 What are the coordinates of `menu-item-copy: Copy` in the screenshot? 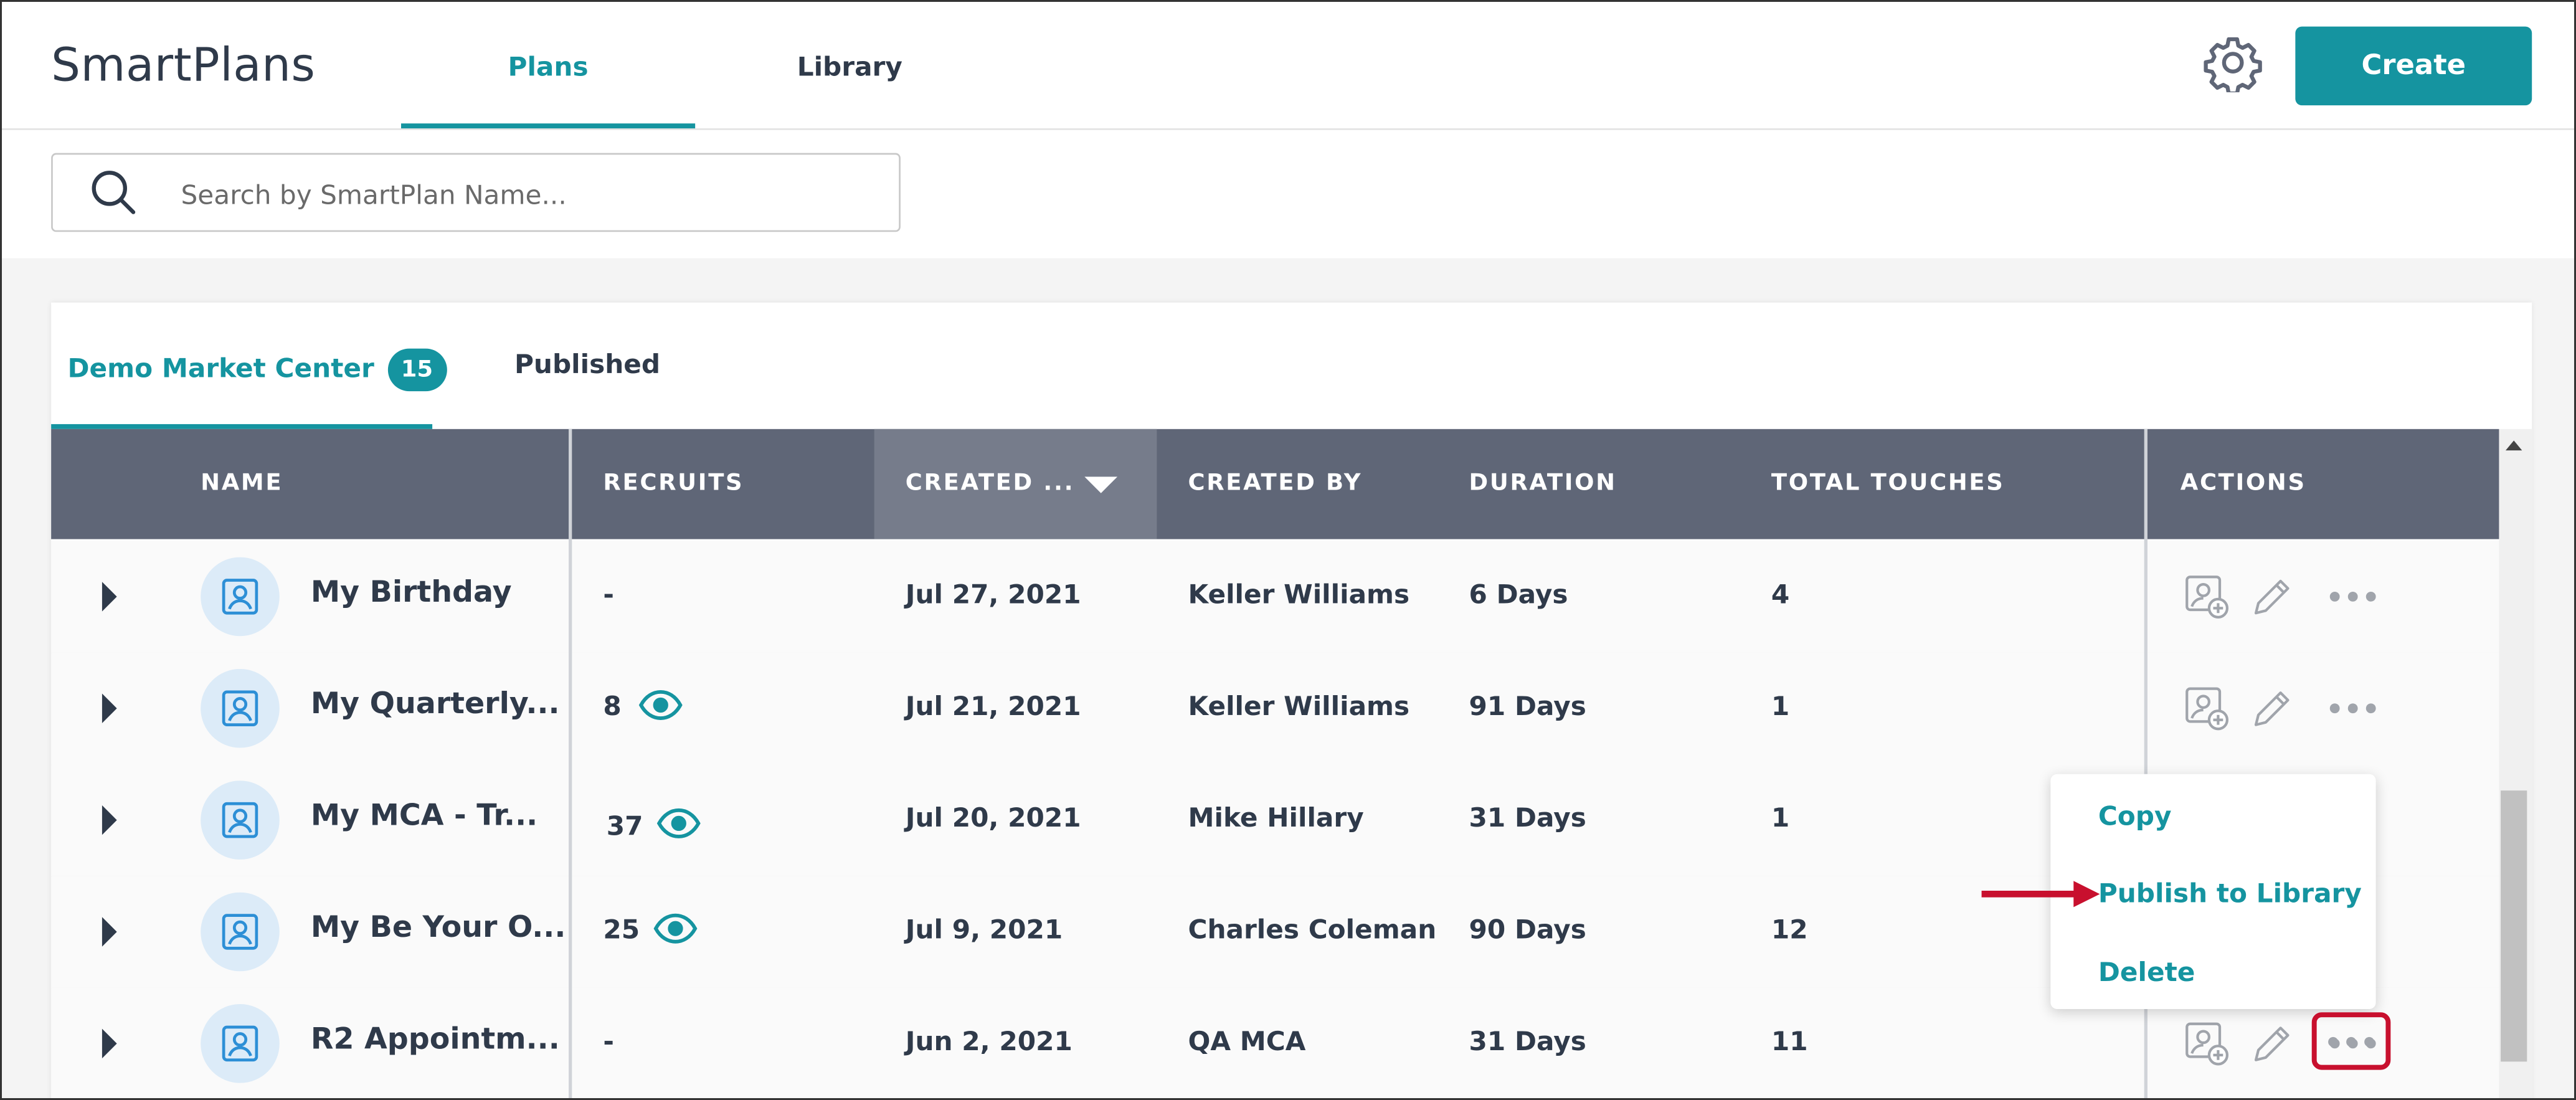 It's located at (2135, 816).